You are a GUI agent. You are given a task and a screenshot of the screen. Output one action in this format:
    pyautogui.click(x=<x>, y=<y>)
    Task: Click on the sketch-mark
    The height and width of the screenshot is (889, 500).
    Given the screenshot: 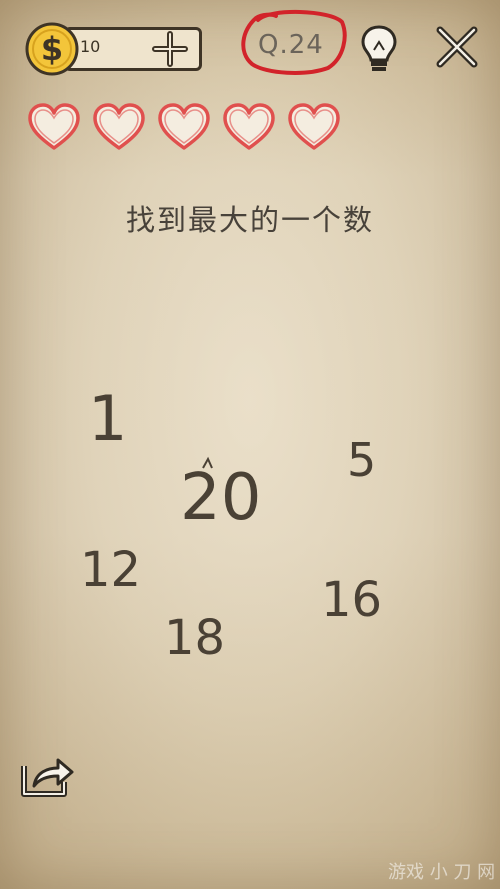 What is the action you would take?
    pyautogui.click(x=207, y=462)
    